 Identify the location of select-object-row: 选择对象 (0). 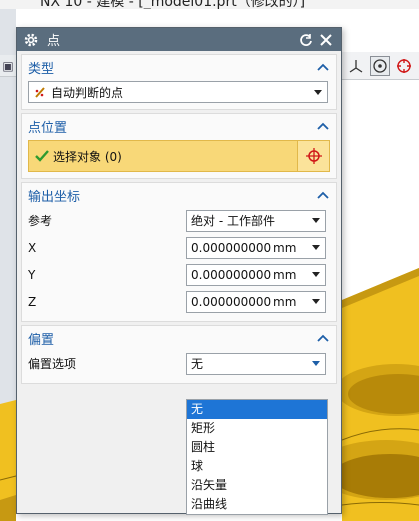
(179, 156).